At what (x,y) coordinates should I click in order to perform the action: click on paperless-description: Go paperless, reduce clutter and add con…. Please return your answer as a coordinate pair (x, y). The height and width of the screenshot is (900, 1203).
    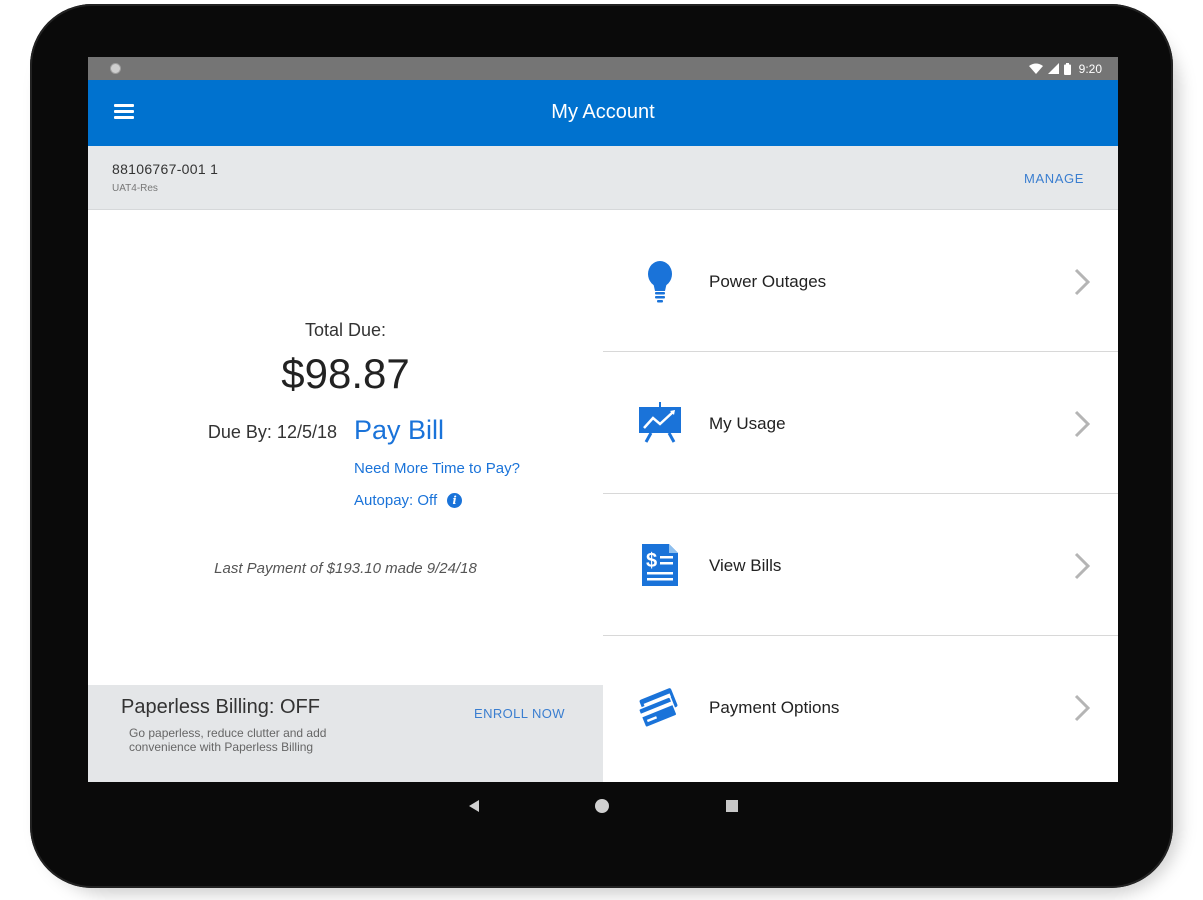
    Looking at the image, I should click on (228, 740).